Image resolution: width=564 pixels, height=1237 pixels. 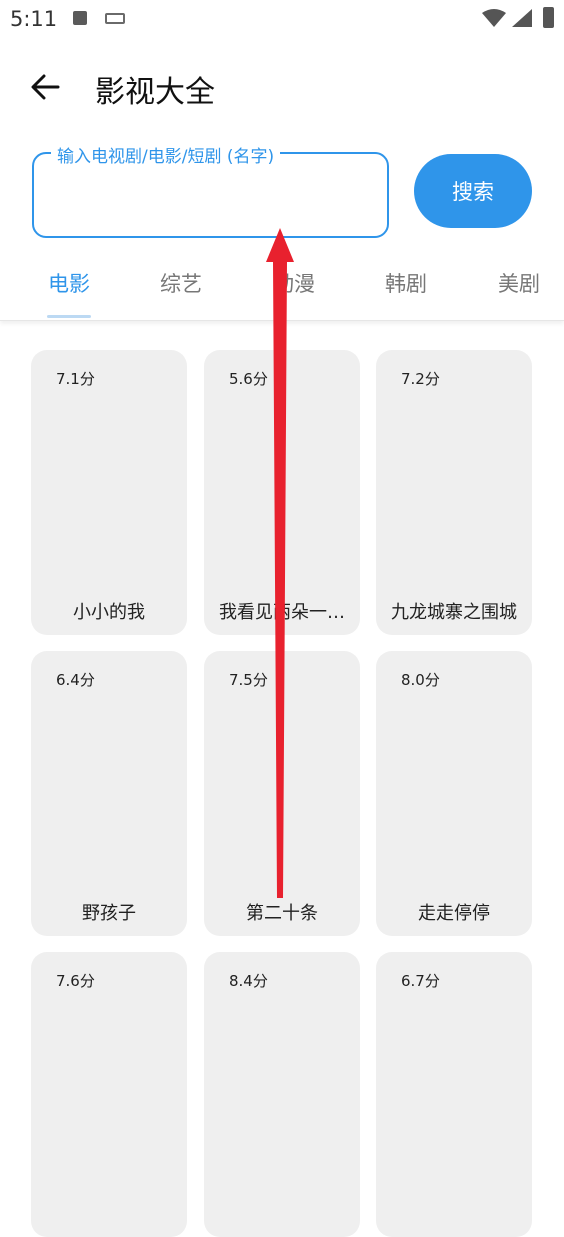 What do you see at coordinates (109, 913) in the screenshot?
I see `movie-title: 野孩子` at bounding box center [109, 913].